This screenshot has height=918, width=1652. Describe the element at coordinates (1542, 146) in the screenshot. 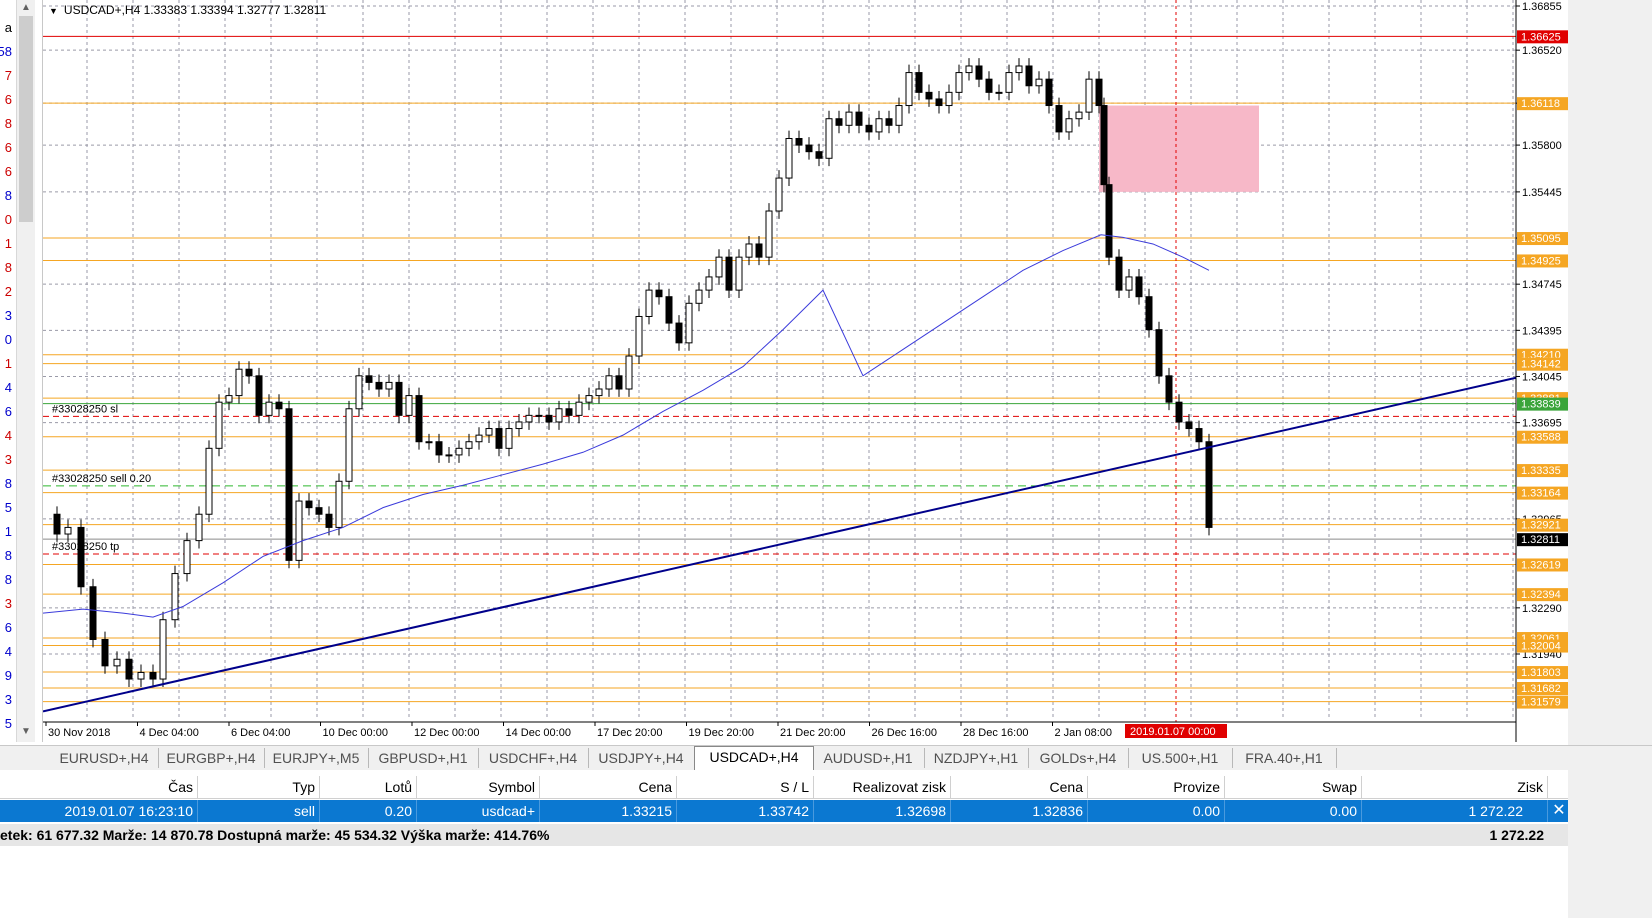

I see `price-axis-label: 1.35800` at that location.